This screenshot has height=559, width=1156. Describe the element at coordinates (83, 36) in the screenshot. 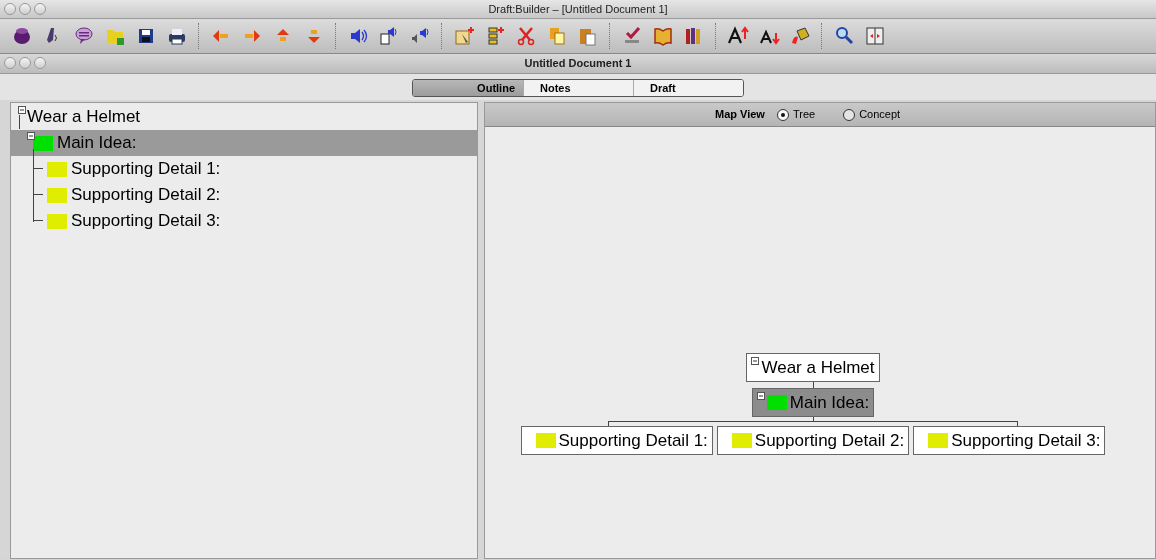

I see `speech-bubble-icon` at that location.